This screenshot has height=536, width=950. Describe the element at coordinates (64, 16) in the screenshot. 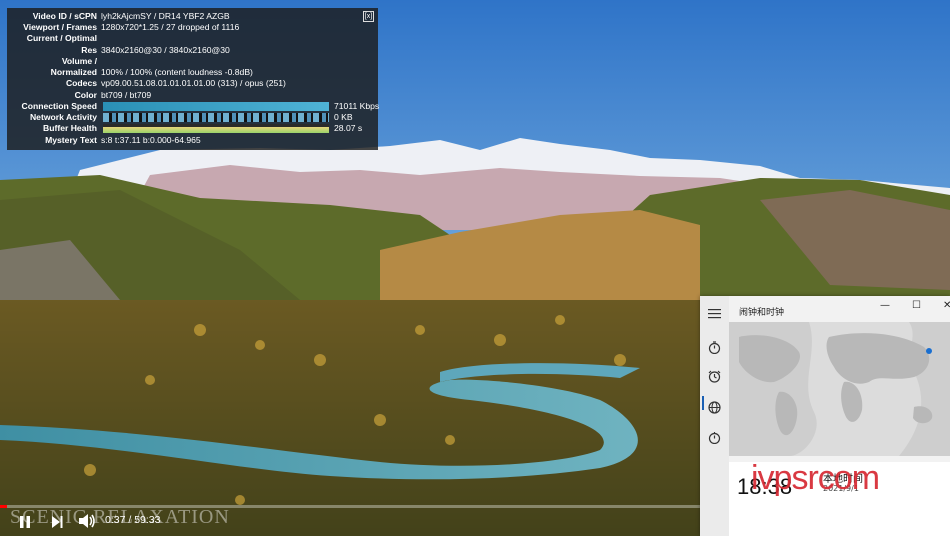

I see `stats-label: Video ID / sCPN` at that location.